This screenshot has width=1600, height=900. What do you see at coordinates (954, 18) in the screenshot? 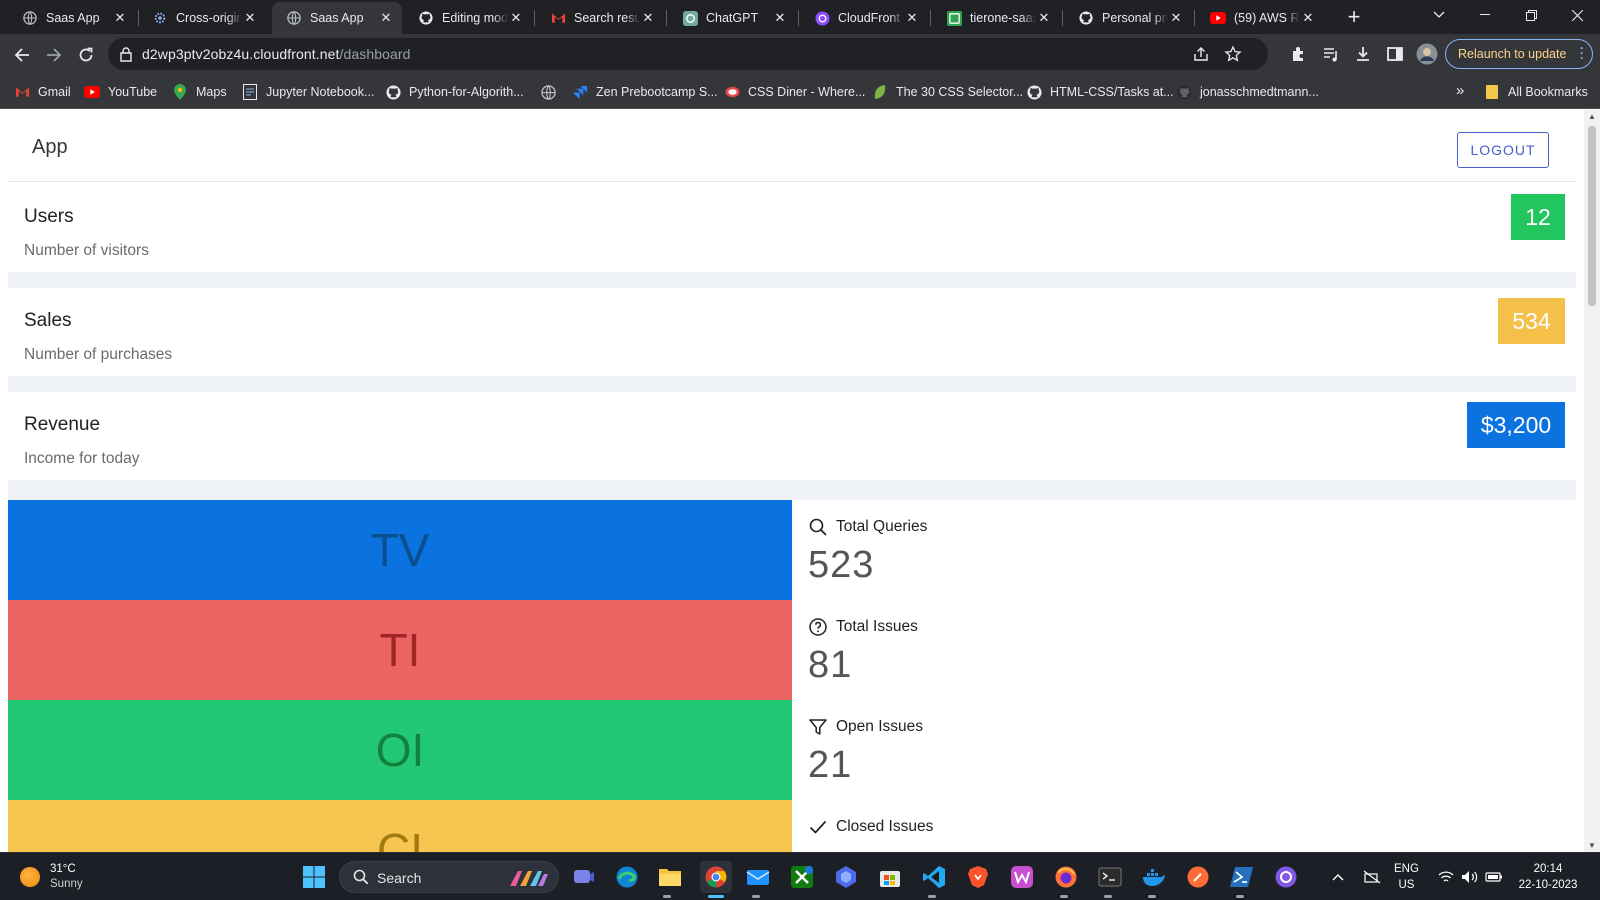
I see `code-icon` at bounding box center [954, 18].